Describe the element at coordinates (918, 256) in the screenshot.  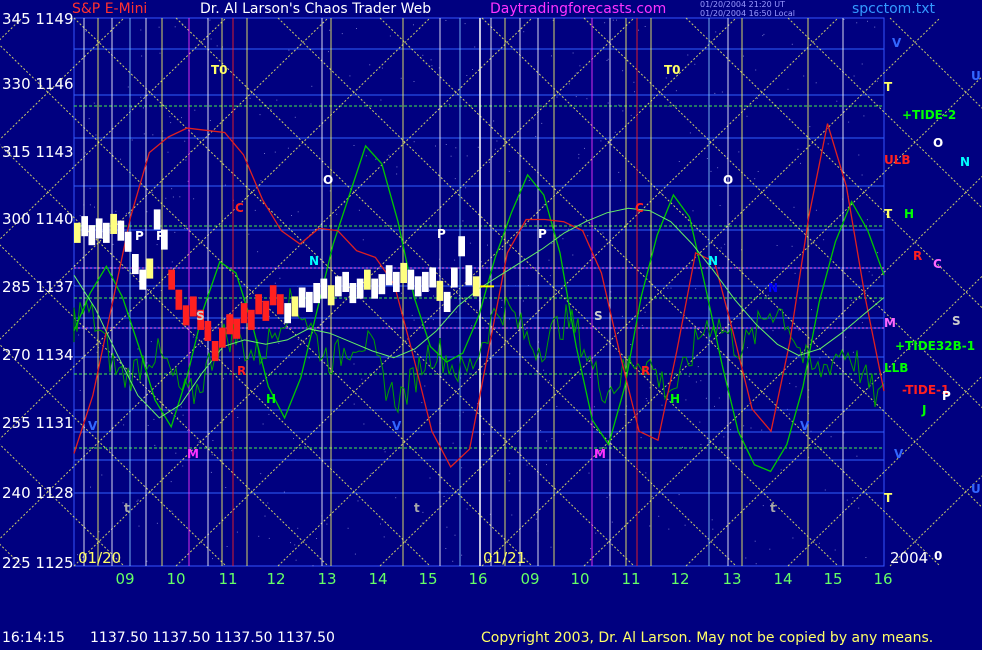
I see `right-cycle-label: R` at that location.